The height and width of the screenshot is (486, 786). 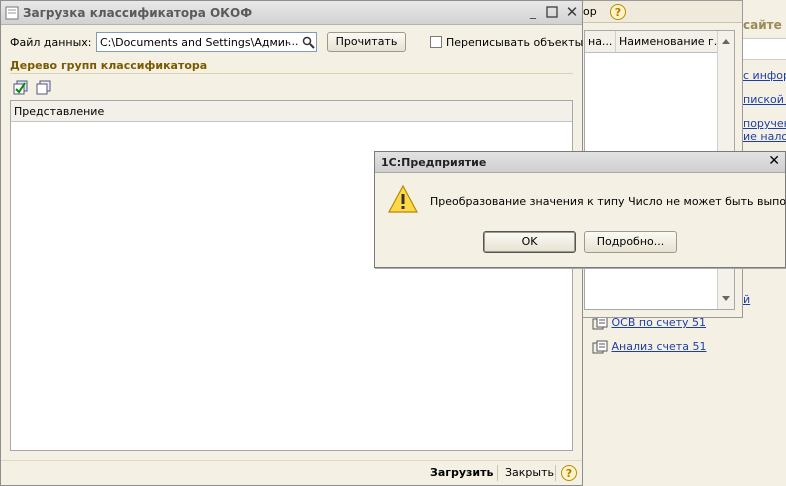 What do you see at coordinates (590, 11) in the screenshot?
I see `background-toolbar-text: ор` at bounding box center [590, 11].